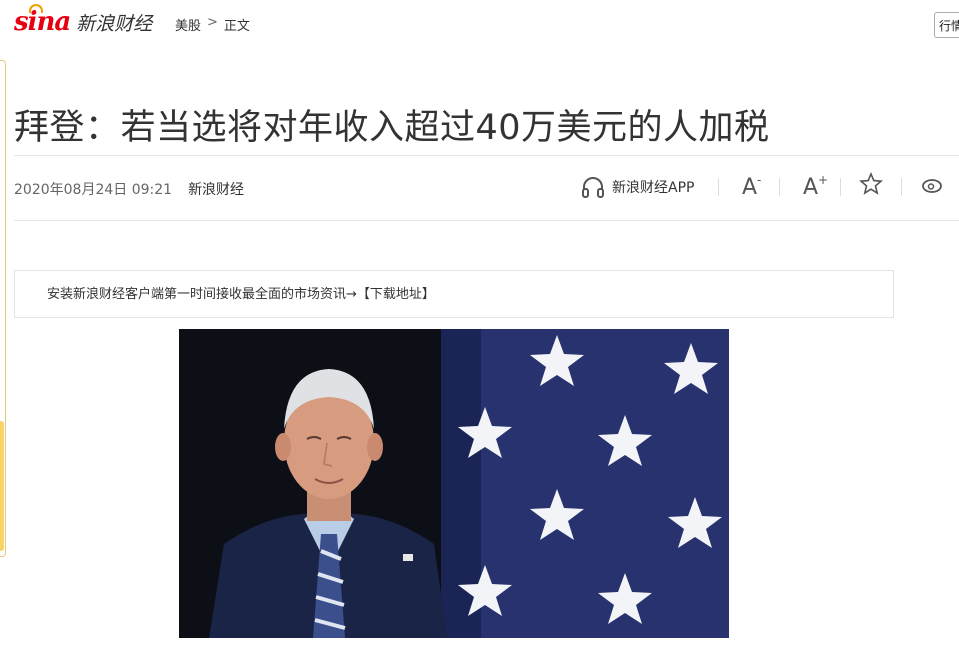  I want to click on font-increase-mark: +, so click(823, 179).